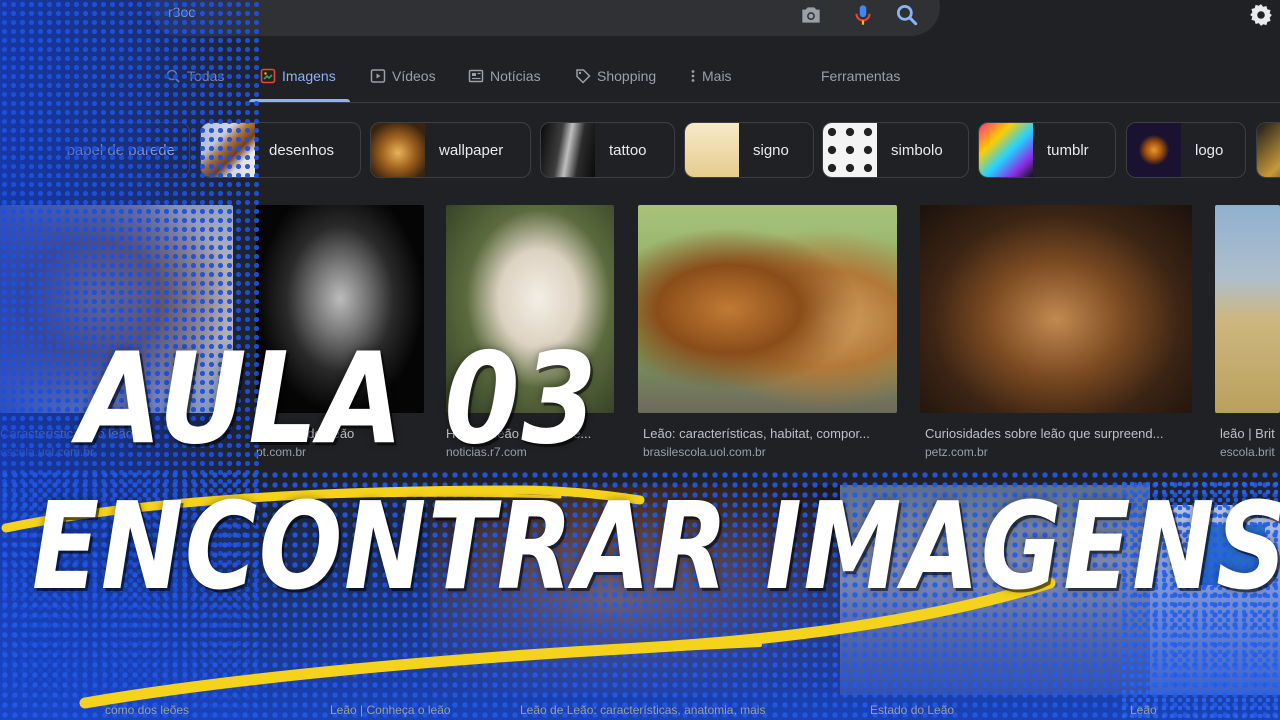 The width and height of the screenshot is (1280, 720). Describe the element at coordinates (693, 76) in the screenshot. I see `more-vert-icon` at that location.